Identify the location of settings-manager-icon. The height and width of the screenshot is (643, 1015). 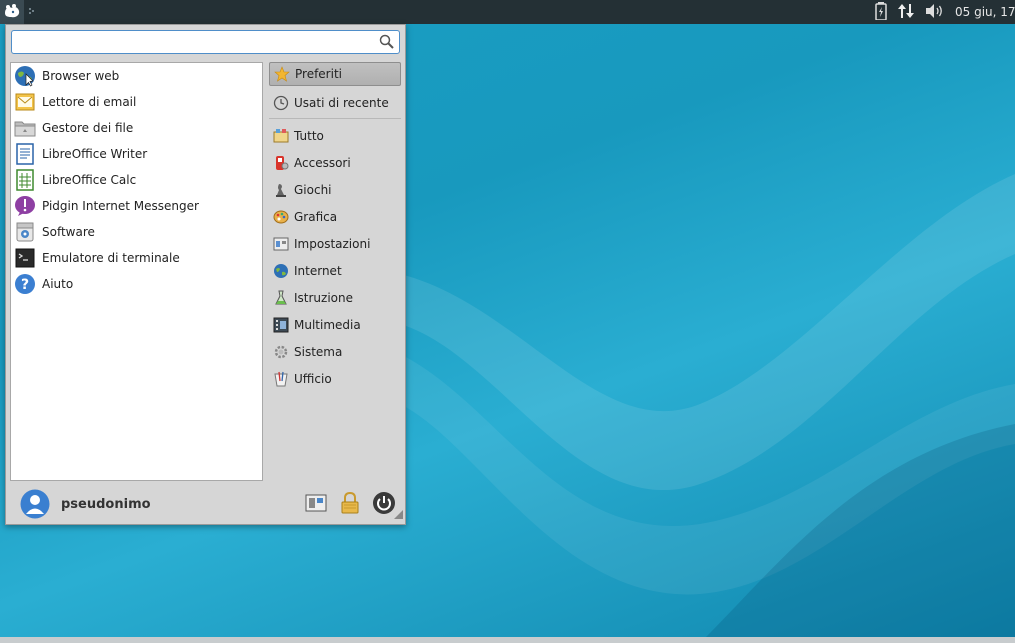
(316, 504).